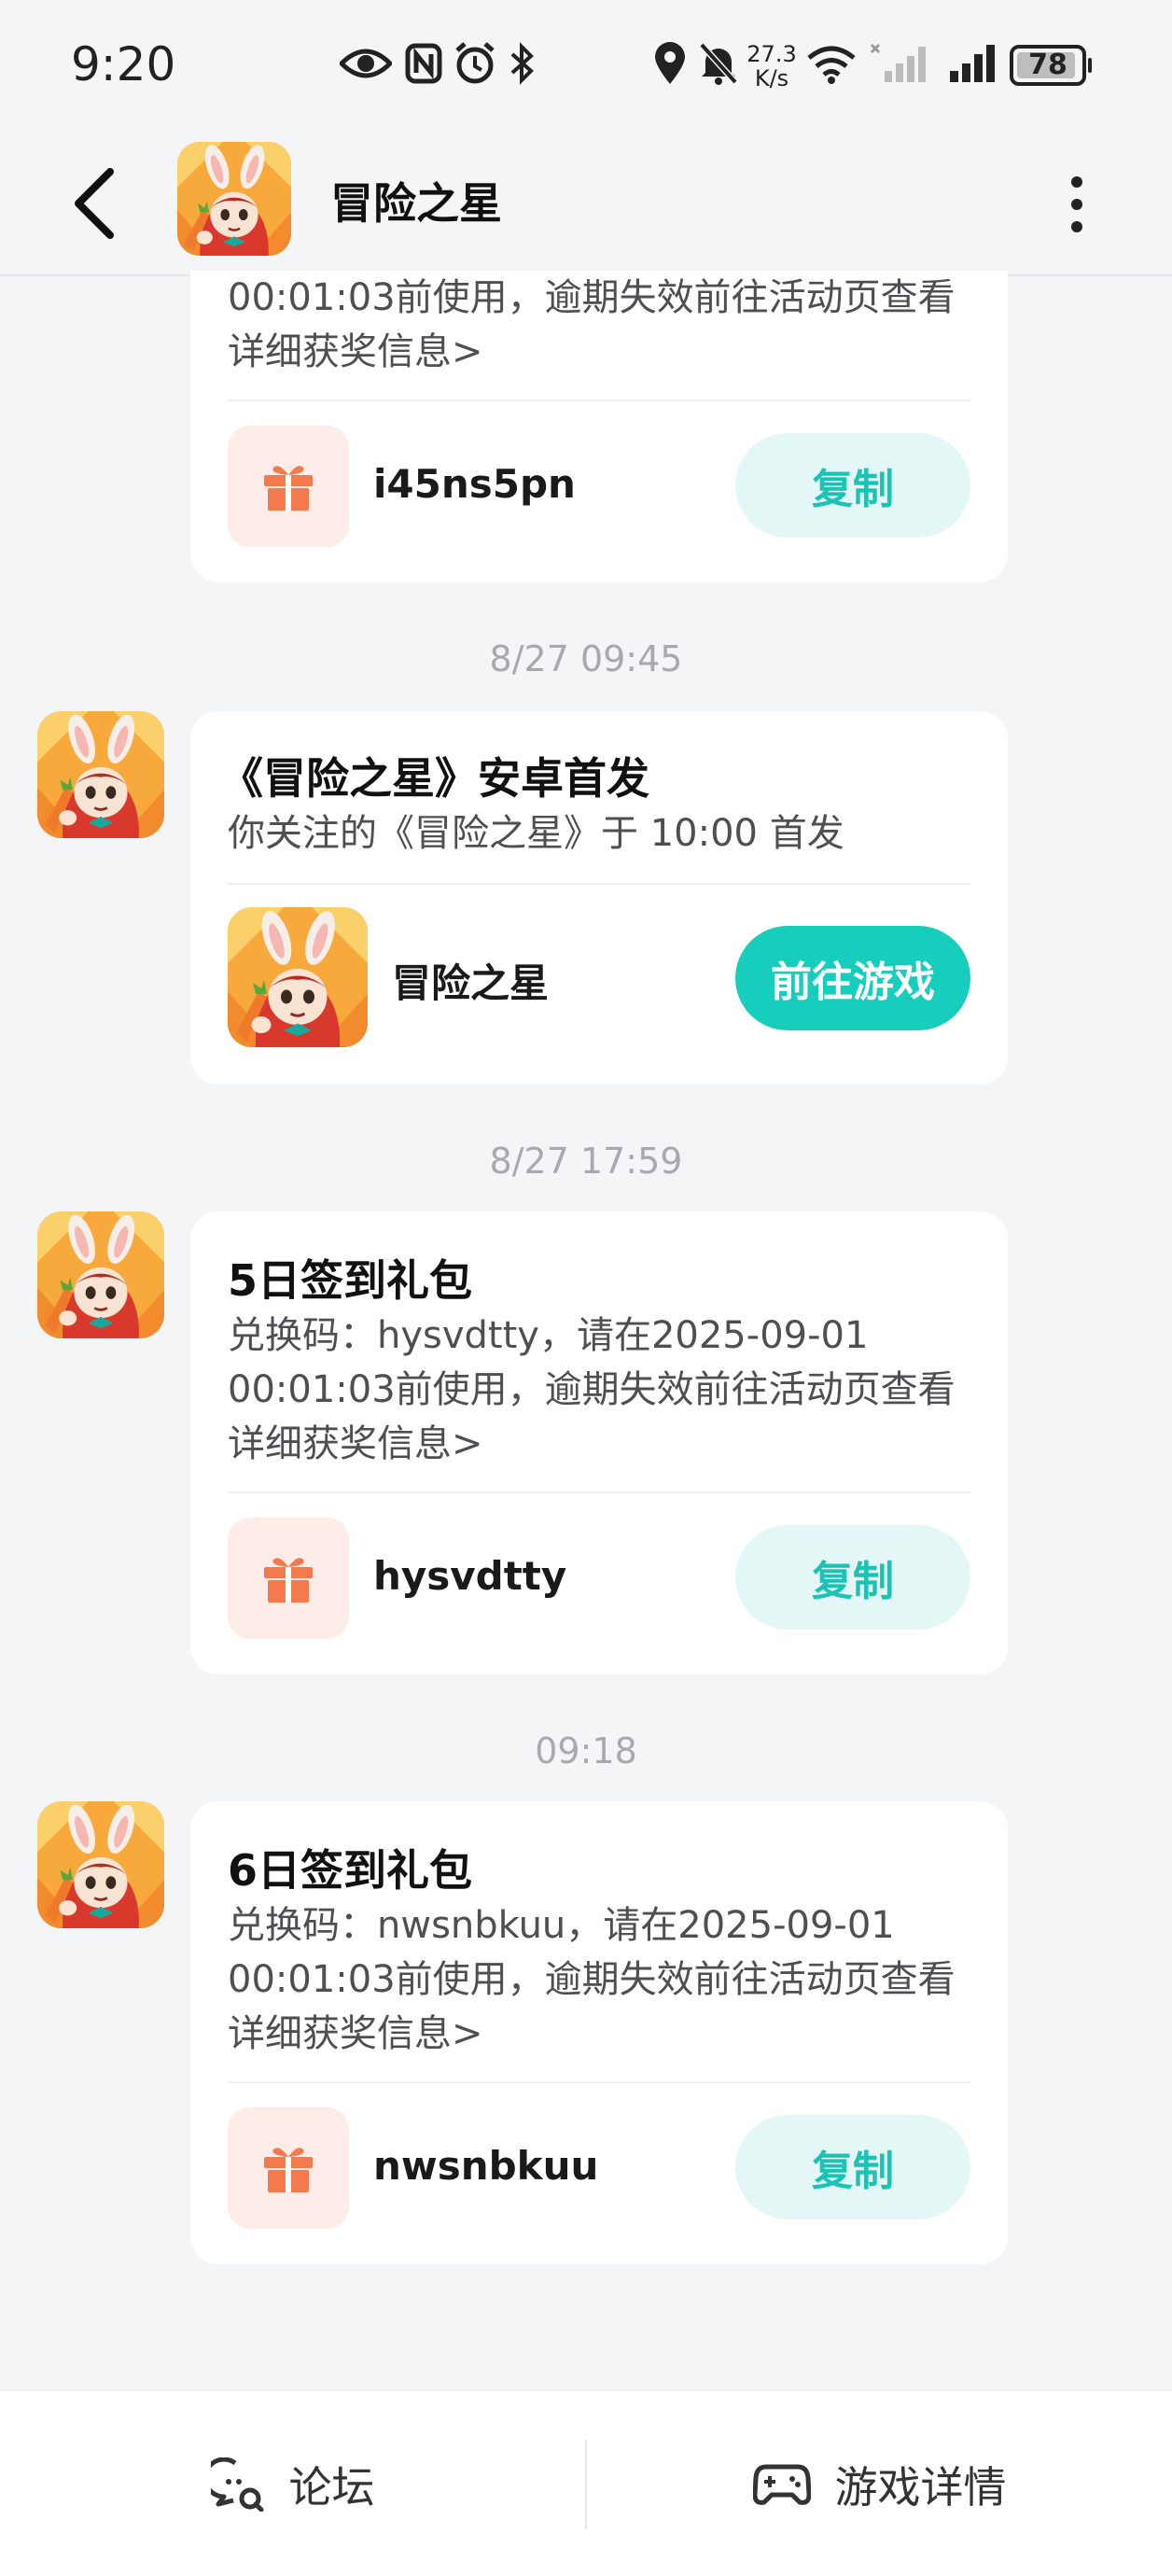 The width and height of the screenshot is (1172, 2576). Describe the element at coordinates (471, 983) in the screenshot. I see `game-name: 冒险之星` at that location.